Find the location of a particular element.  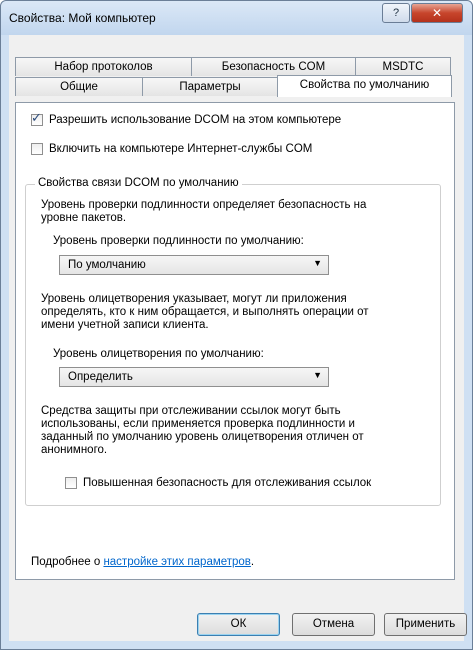

tab-label: Набор протоколов is located at coordinates (103, 67).